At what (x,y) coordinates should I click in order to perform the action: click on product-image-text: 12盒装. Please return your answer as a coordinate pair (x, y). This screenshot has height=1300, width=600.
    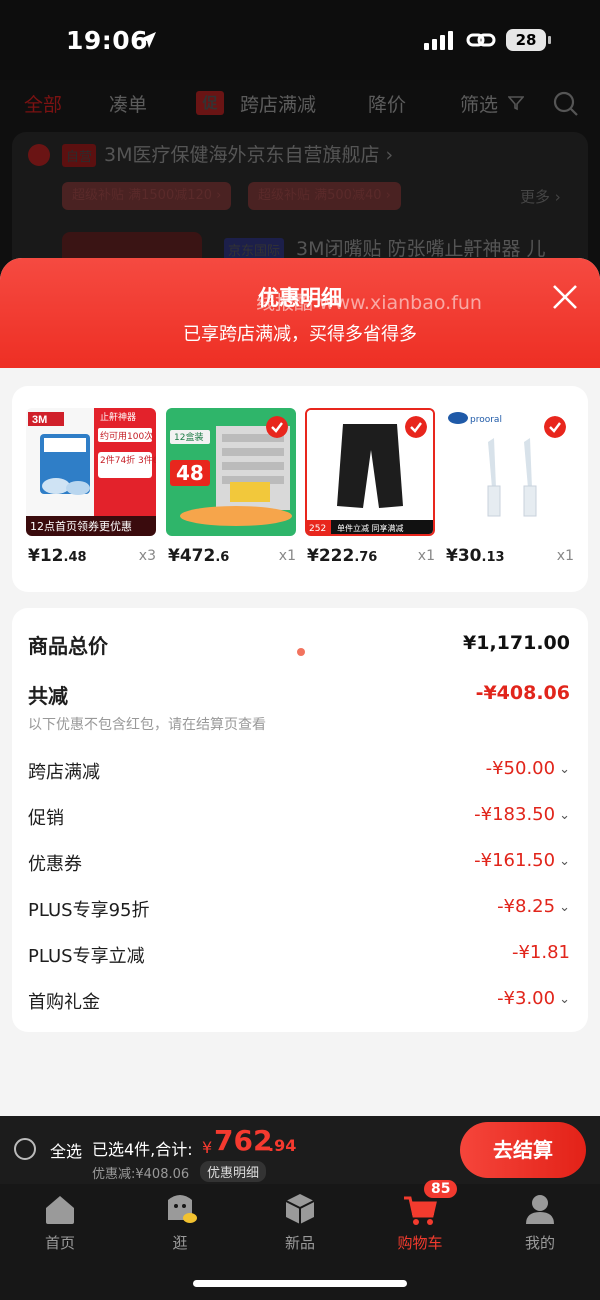
    Looking at the image, I should click on (188, 437).